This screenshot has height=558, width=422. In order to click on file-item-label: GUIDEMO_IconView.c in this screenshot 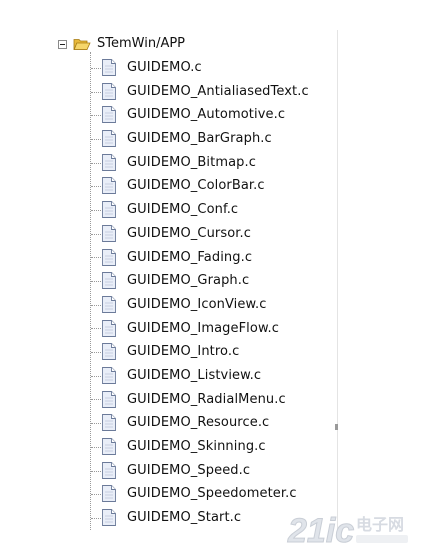, I will do `click(197, 305)`.